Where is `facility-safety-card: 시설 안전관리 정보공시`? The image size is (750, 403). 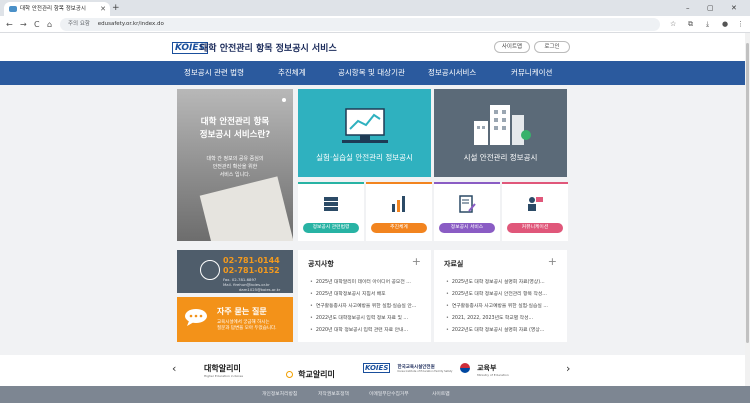 facility-safety-card: 시설 안전관리 정보공시 is located at coordinates (500, 133).